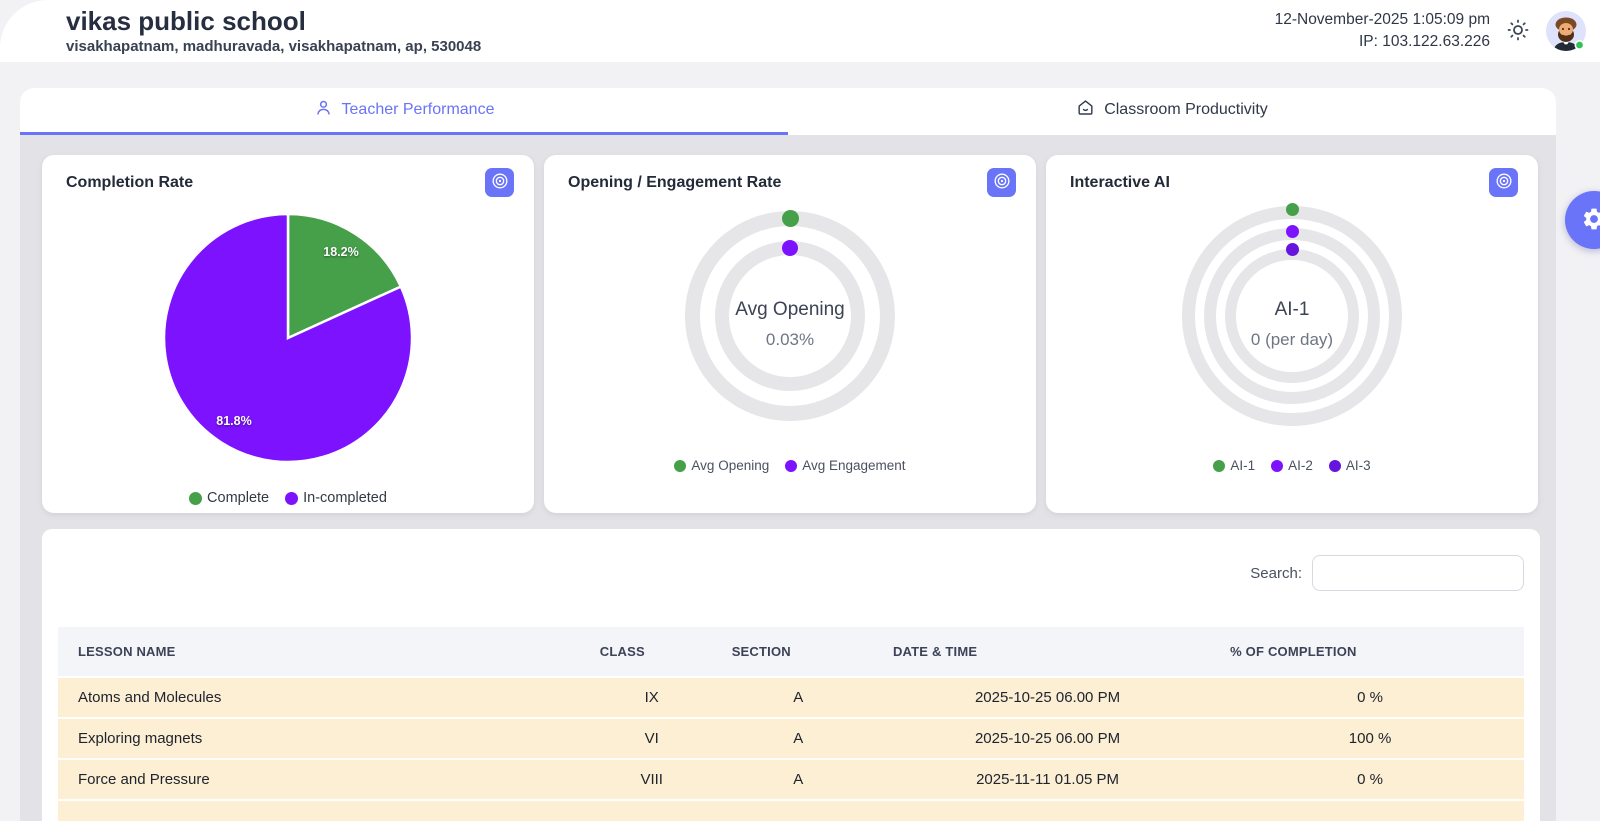 The image size is (1600, 821). I want to click on legend-item: Avg Engagement, so click(845, 465).